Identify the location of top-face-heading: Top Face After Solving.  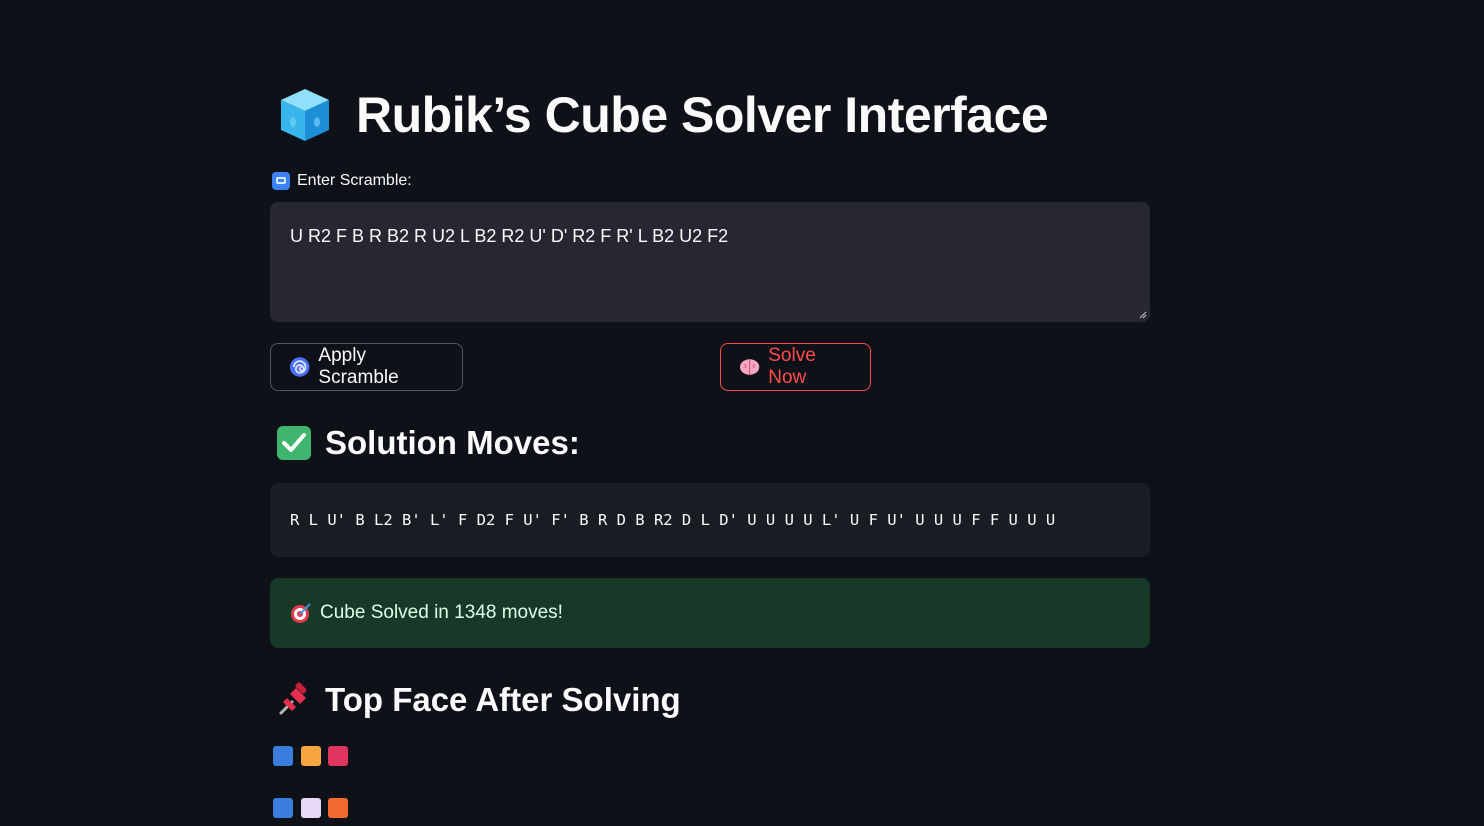
(478, 700).